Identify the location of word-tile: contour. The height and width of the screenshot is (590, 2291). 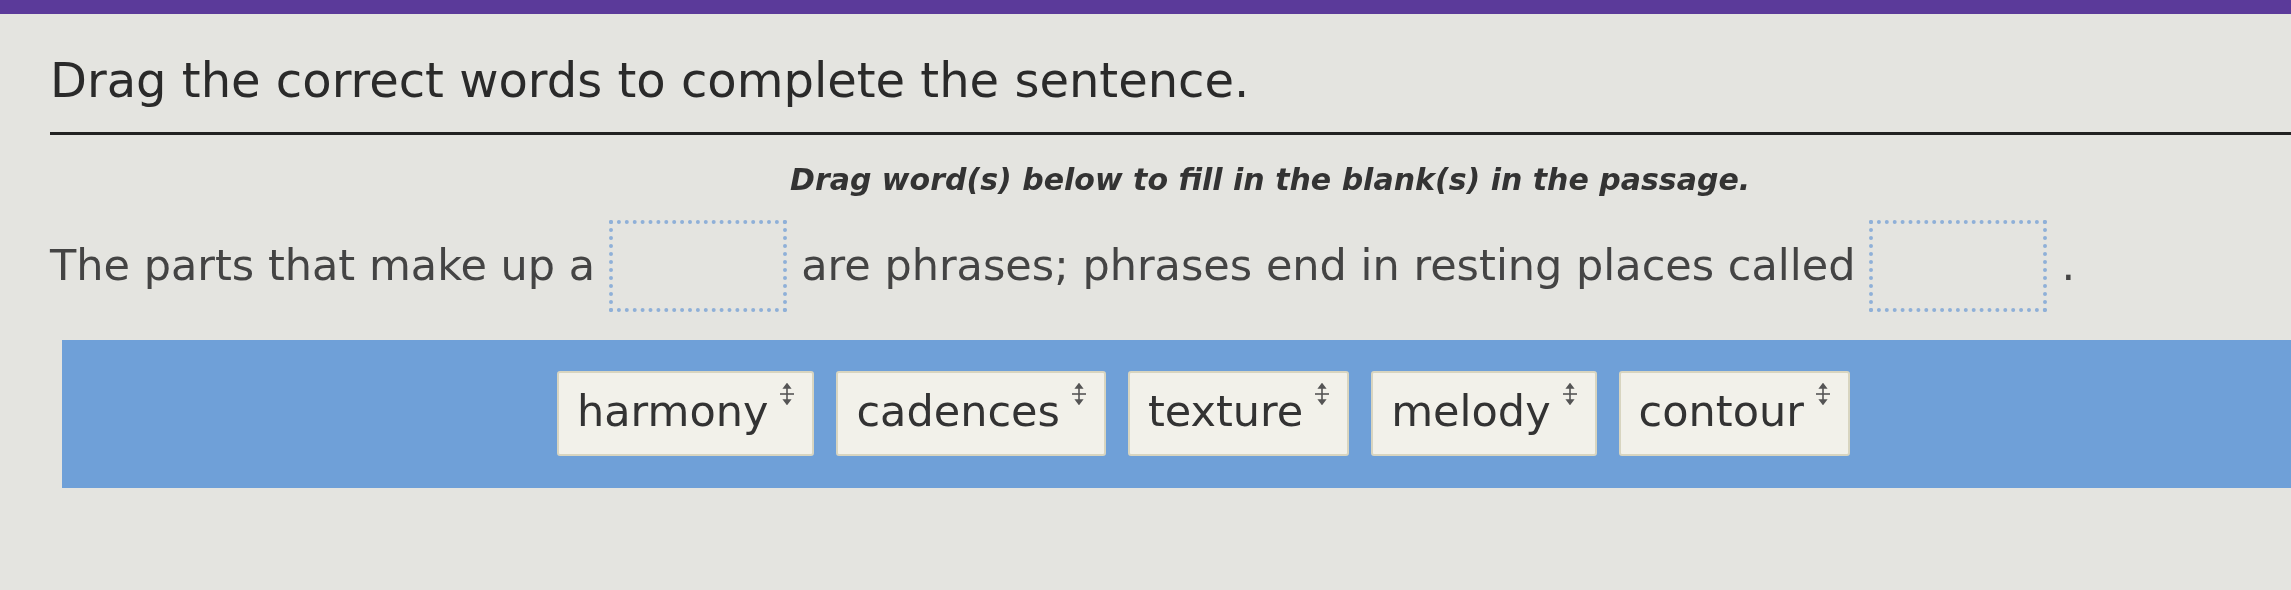
(1734, 413).